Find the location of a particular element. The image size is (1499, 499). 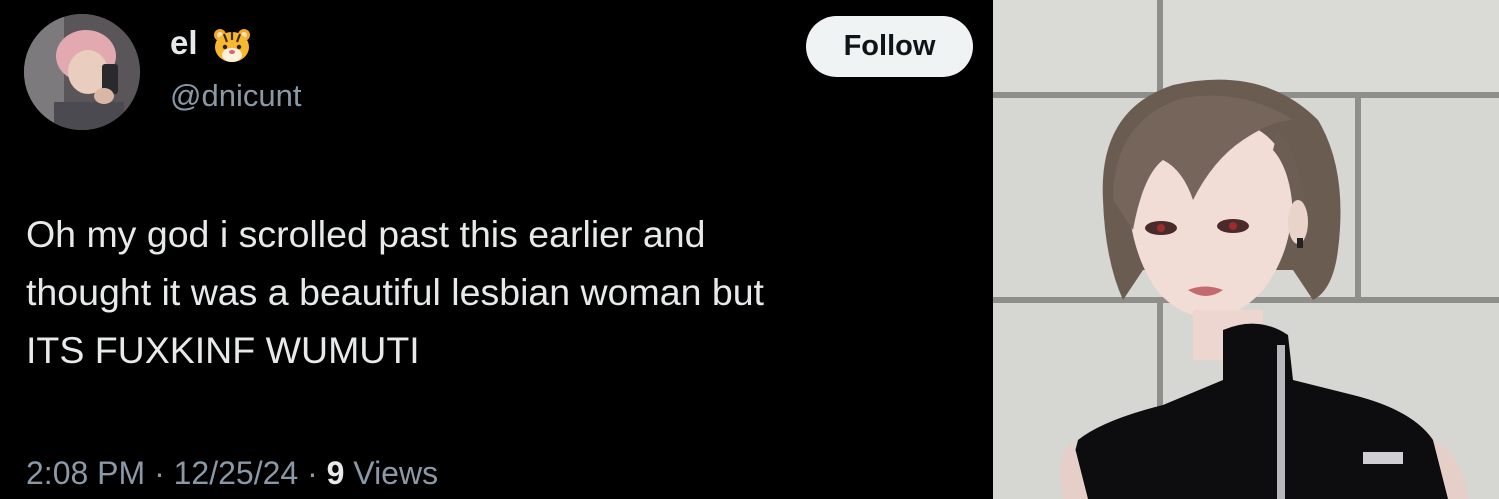

avatar-photo is located at coordinates (82, 72).